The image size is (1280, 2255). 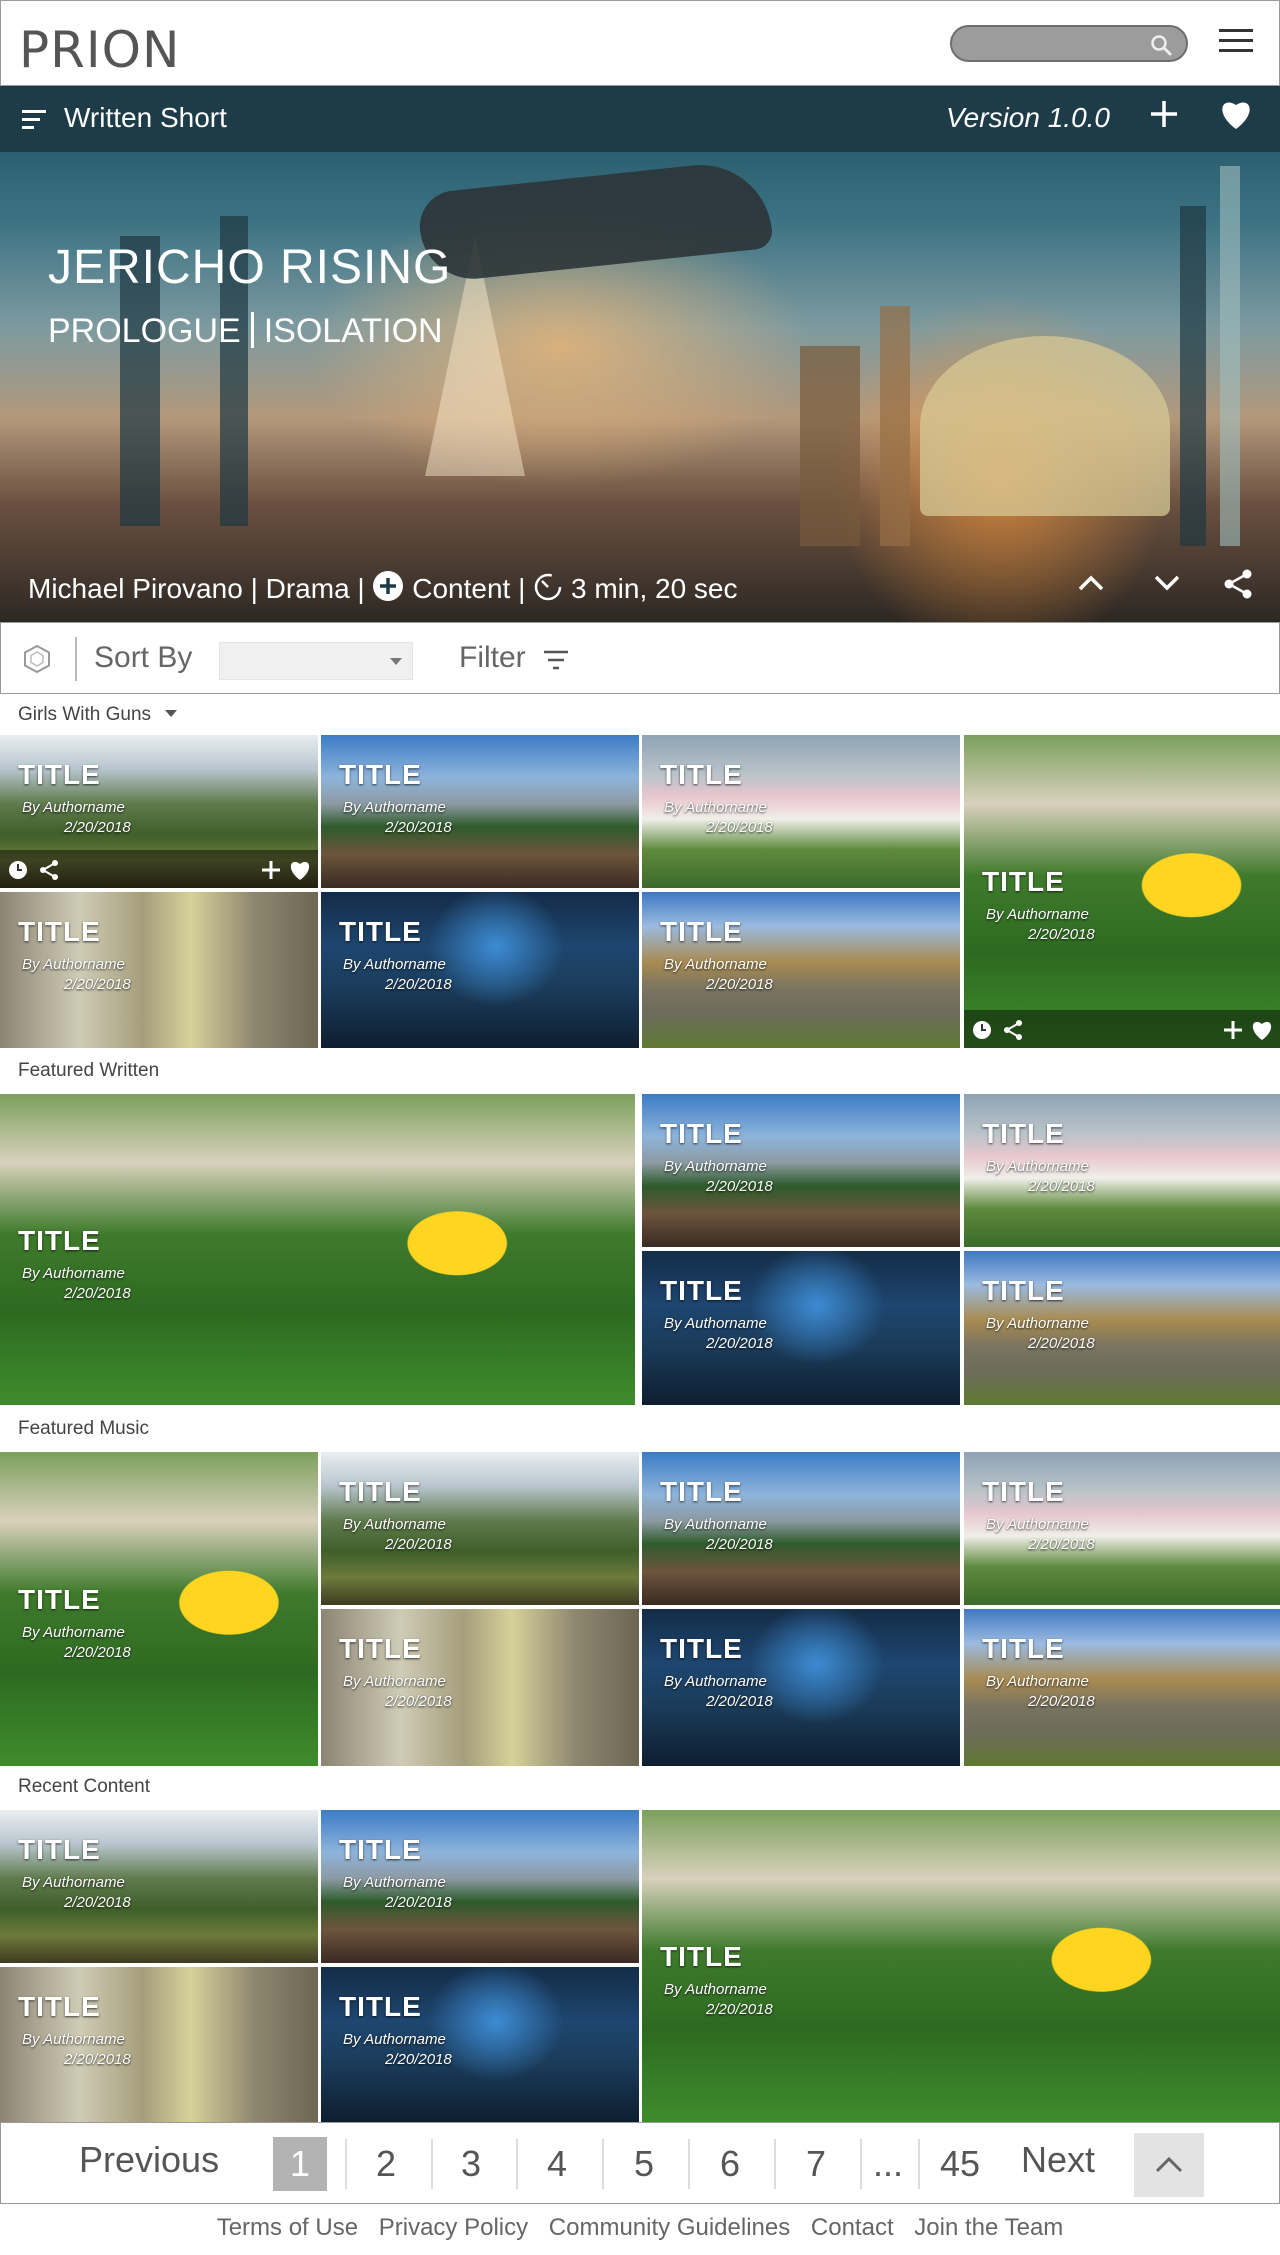 What do you see at coordinates (149, 2160) in the screenshot?
I see `previous-button: Previous` at bounding box center [149, 2160].